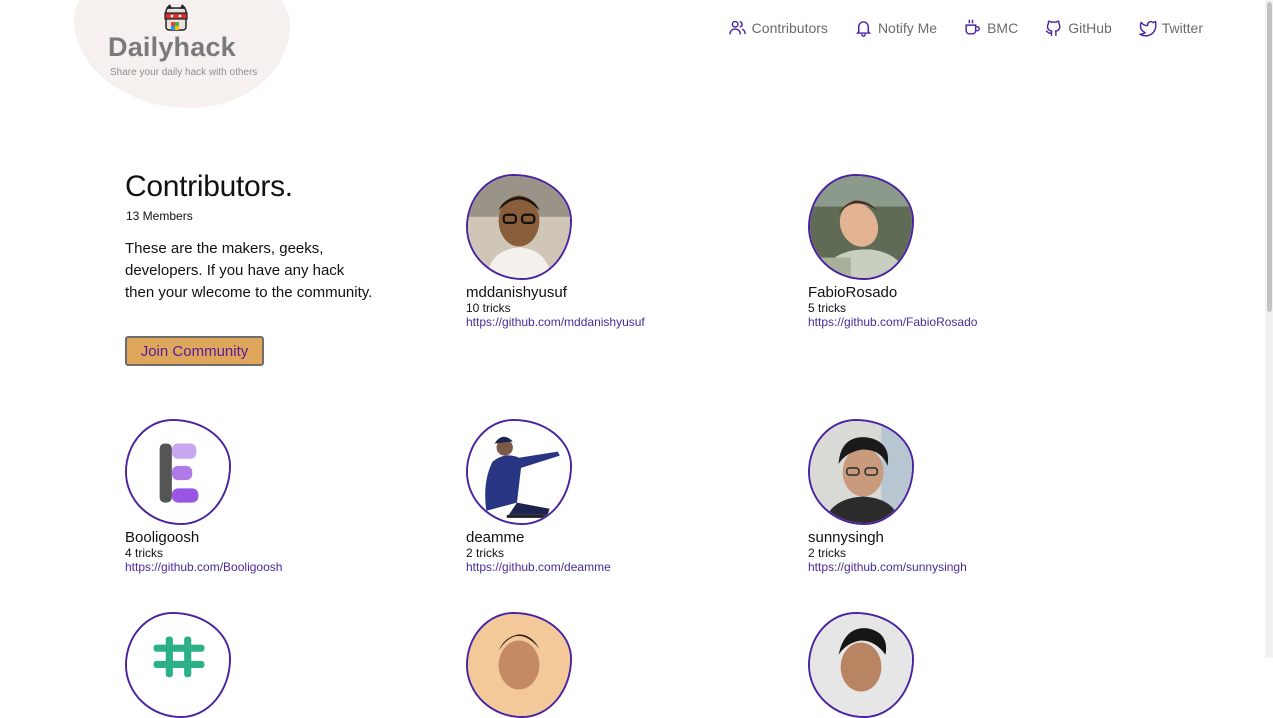  I want to click on nav-contributors: Contributors, so click(778, 27).